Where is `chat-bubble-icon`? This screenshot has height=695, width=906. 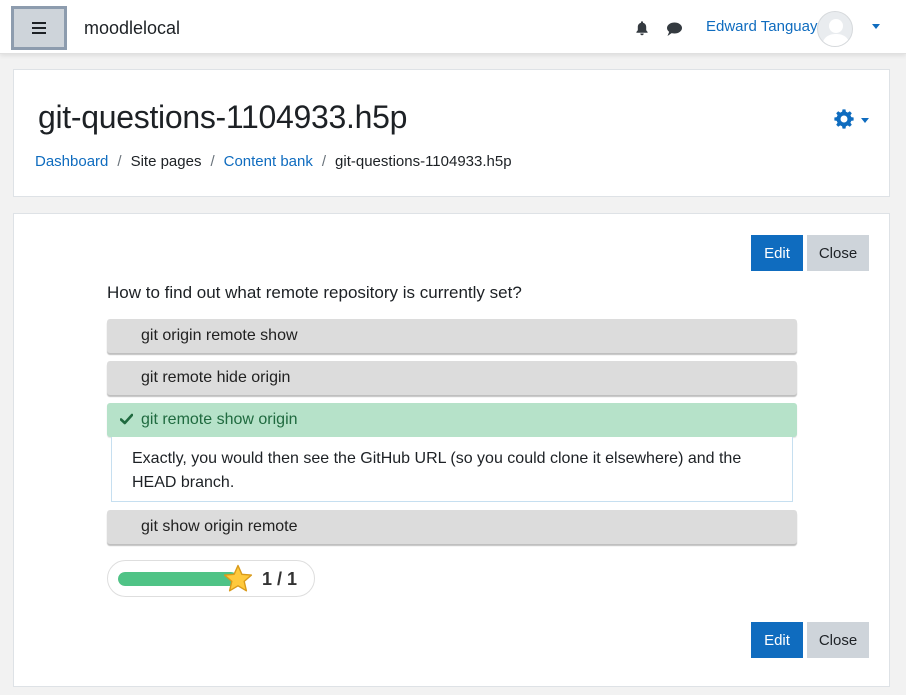 chat-bubble-icon is located at coordinates (674, 29).